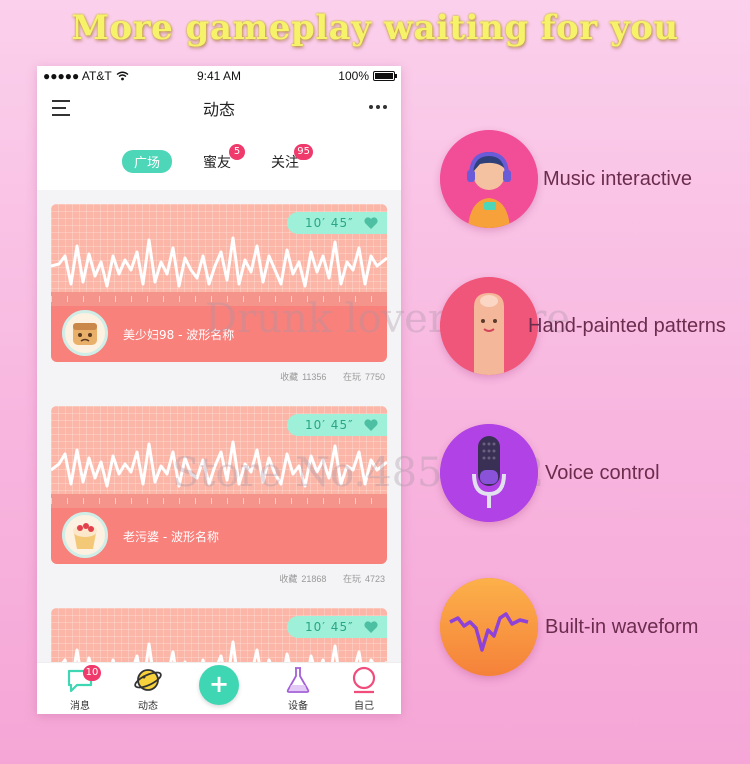  I want to click on fav-count: 11356, so click(314, 377).